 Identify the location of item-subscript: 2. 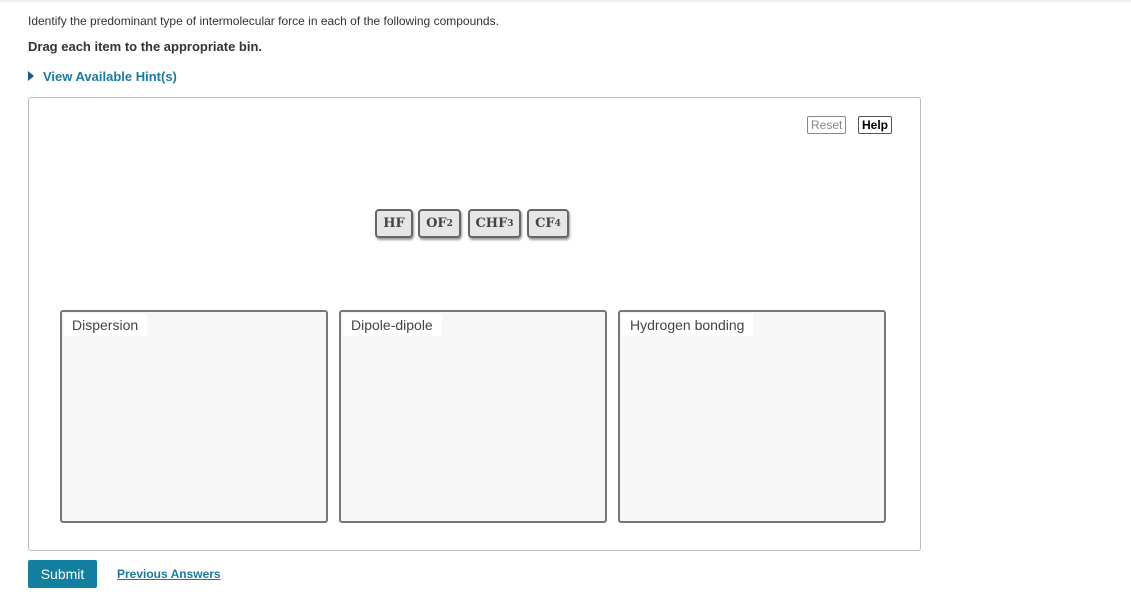
(449, 223).